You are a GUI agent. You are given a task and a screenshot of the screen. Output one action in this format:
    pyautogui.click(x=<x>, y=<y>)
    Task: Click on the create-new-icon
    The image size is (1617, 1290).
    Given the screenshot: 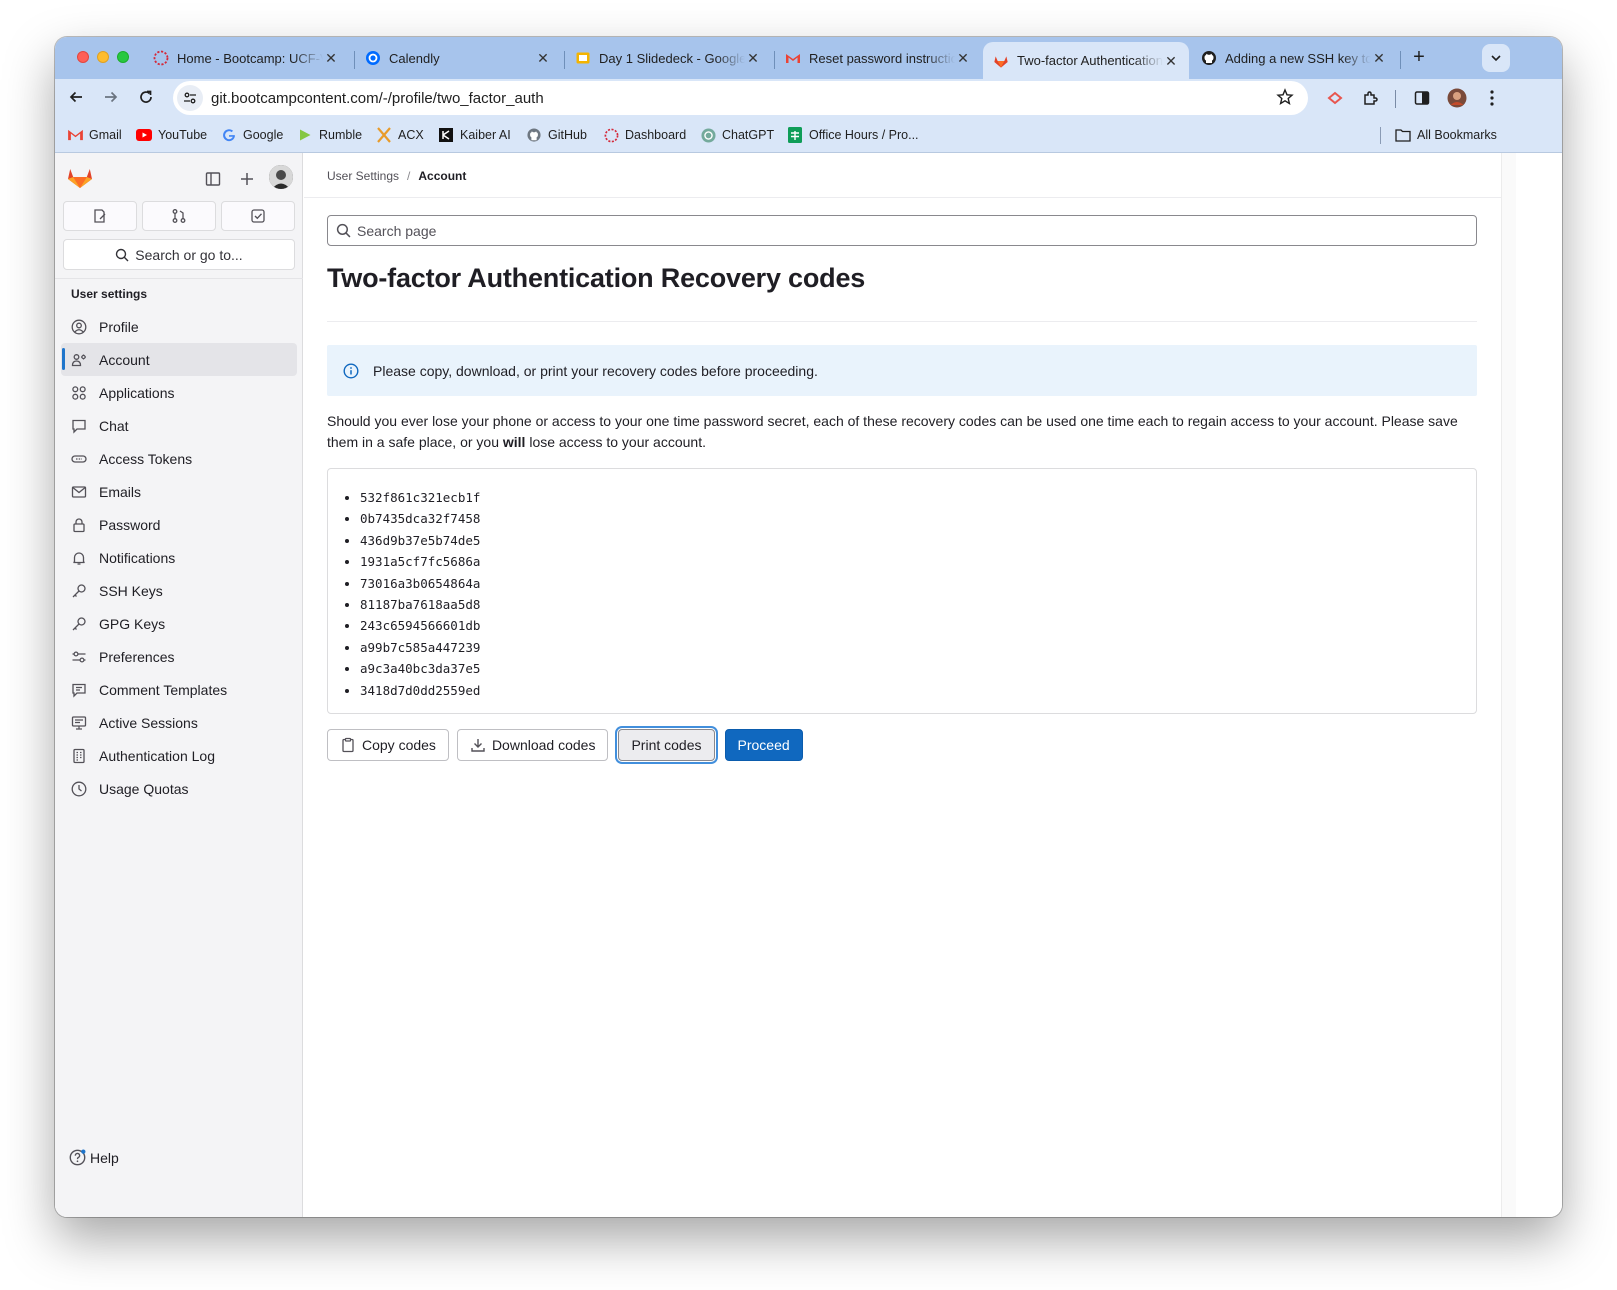 What is the action you would take?
    pyautogui.click(x=247, y=179)
    